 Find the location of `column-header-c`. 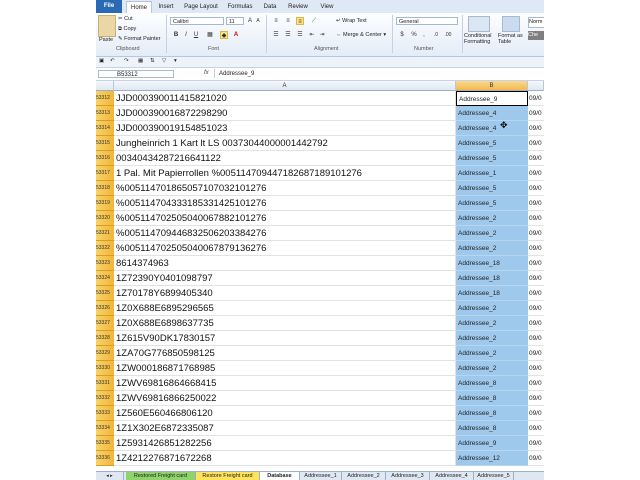

column-header-c is located at coordinates (536, 86).